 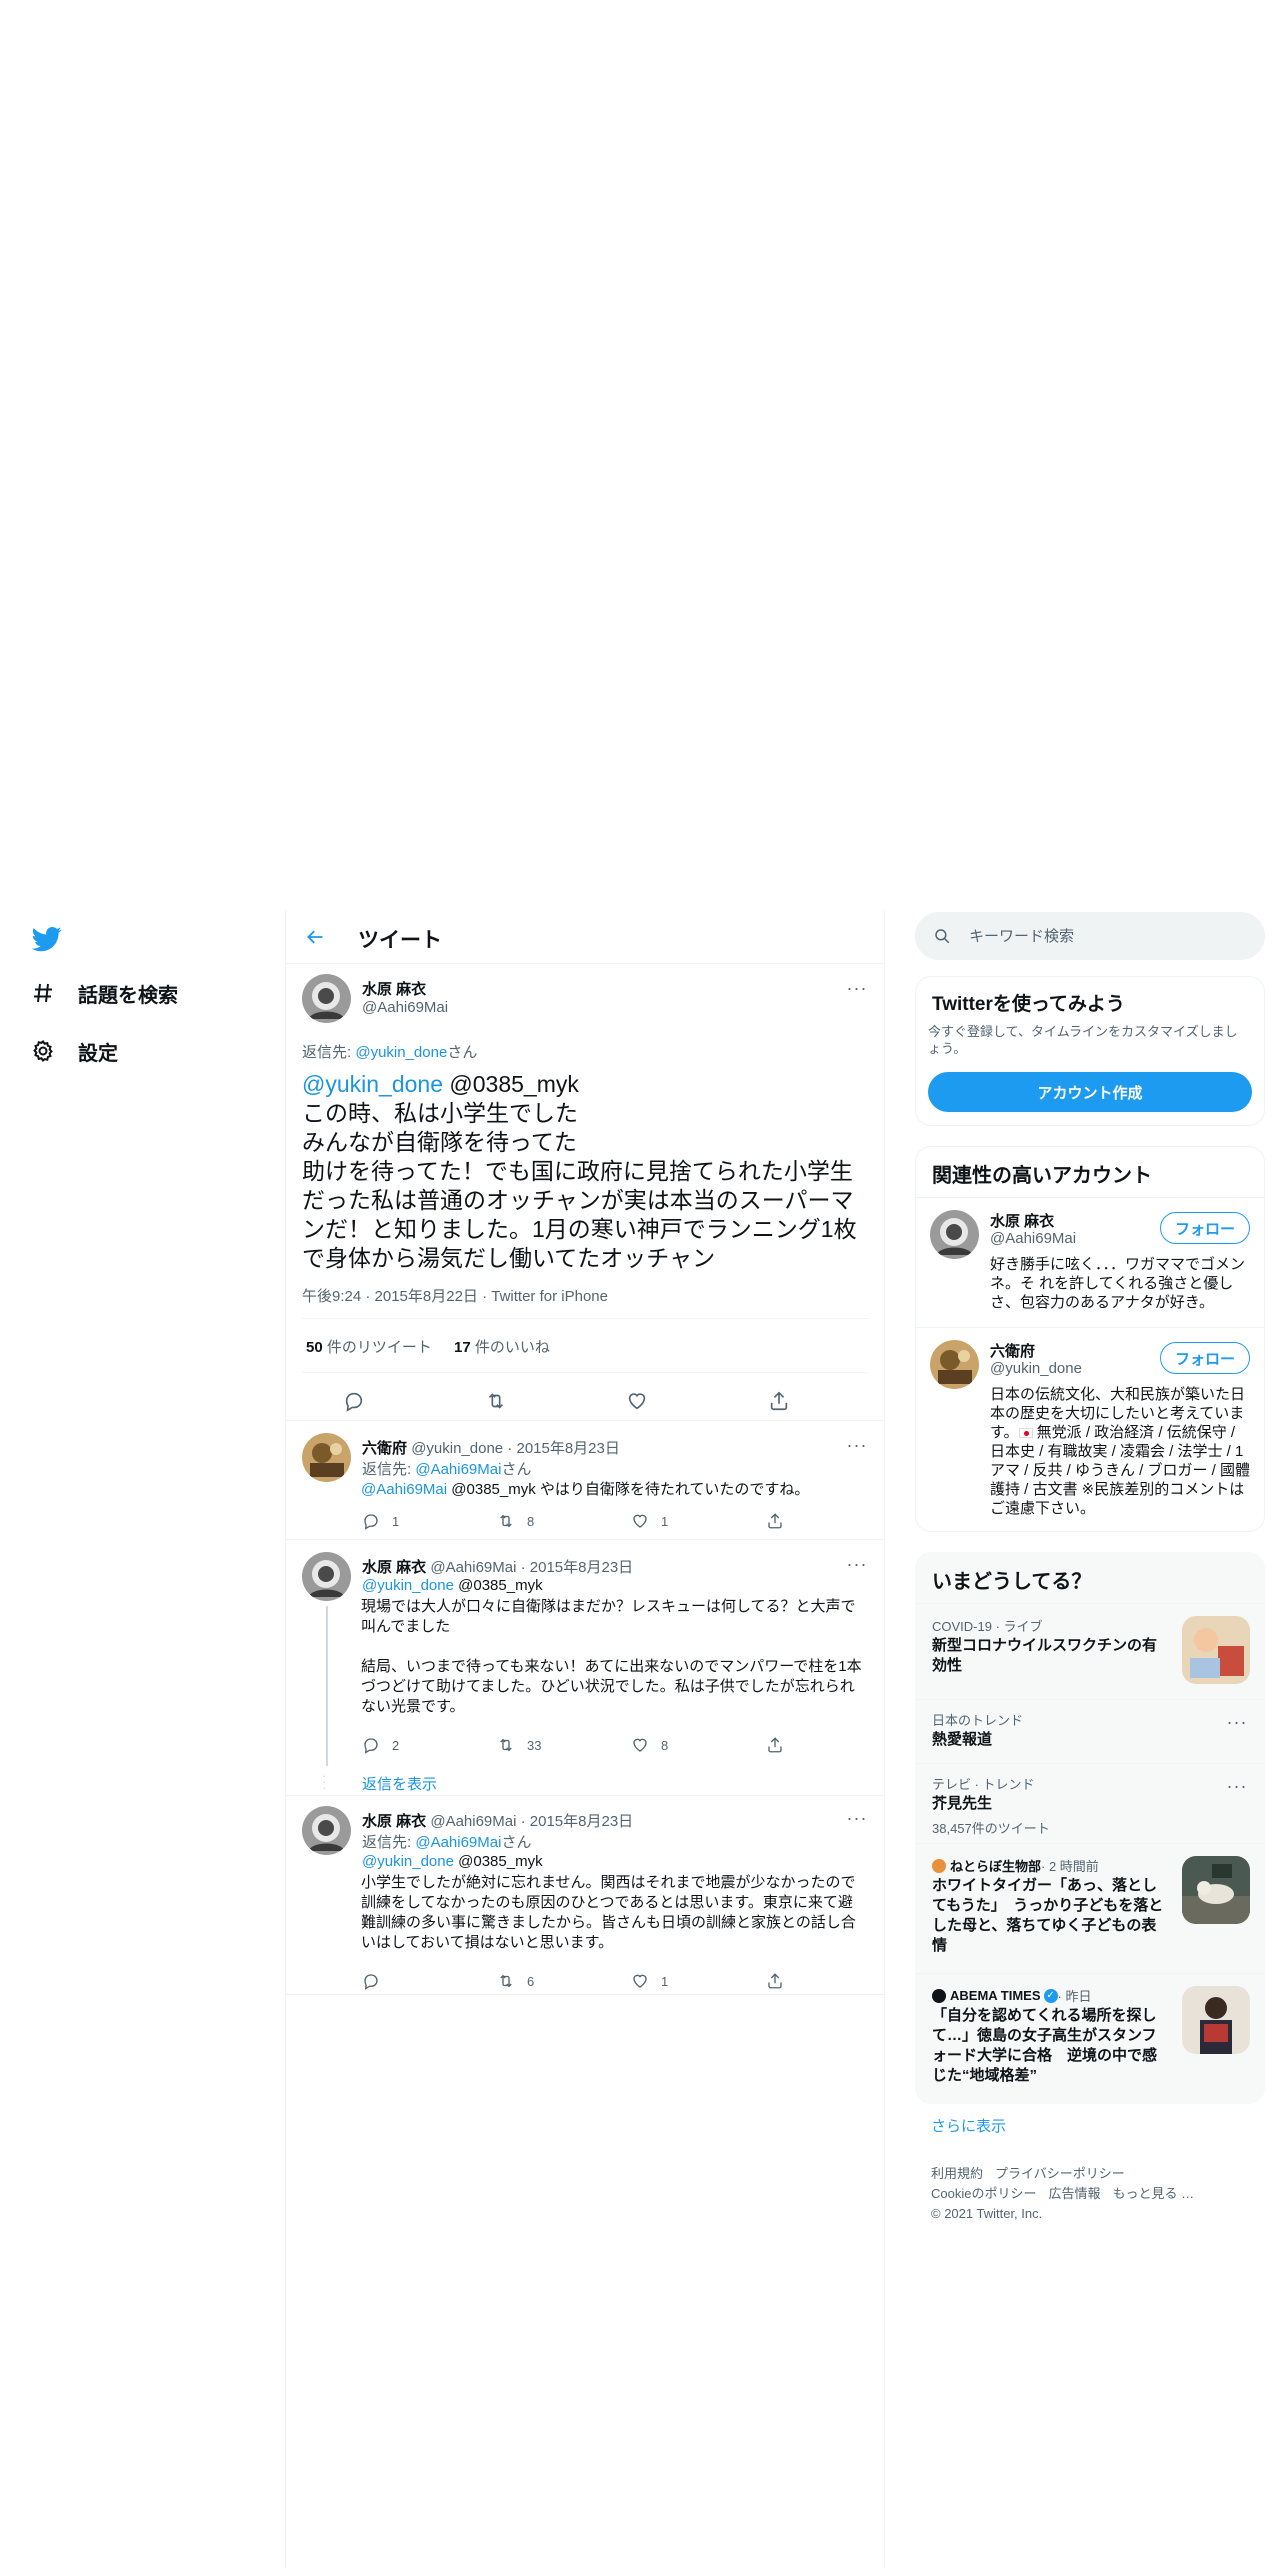 What do you see at coordinates (104, 993) in the screenshot?
I see `sidebar-item-explore: 話題を検索` at bounding box center [104, 993].